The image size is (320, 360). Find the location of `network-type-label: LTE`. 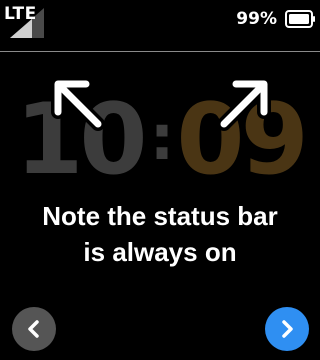

network-type-label: LTE is located at coordinates (20, 14).